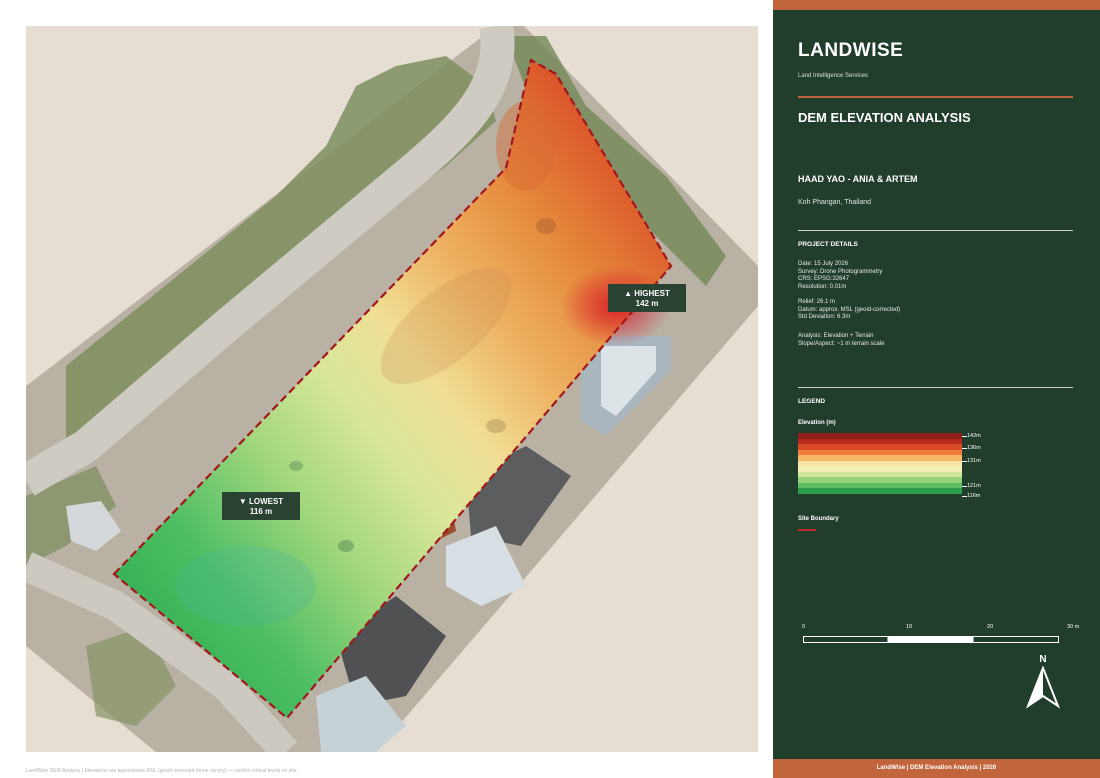 This screenshot has height=778, width=1100. I want to click on detail-line: Date: 15 July 2026, so click(823, 264).